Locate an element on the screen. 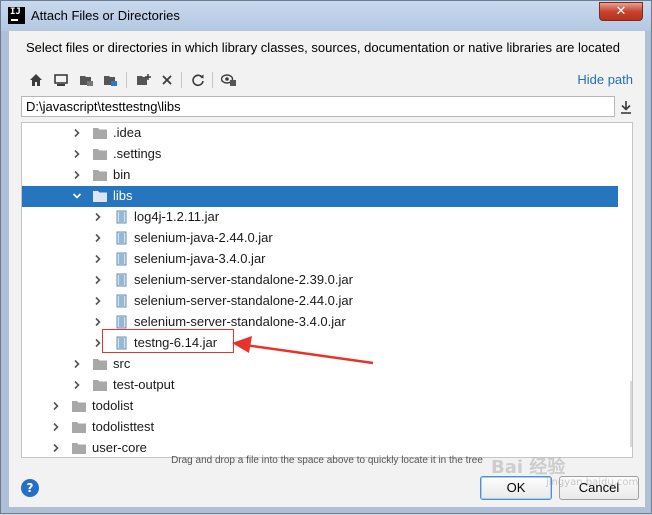 This screenshot has width=652, height=515. watermark-url: jingyan.baidu.com is located at coordinates (592, 482).